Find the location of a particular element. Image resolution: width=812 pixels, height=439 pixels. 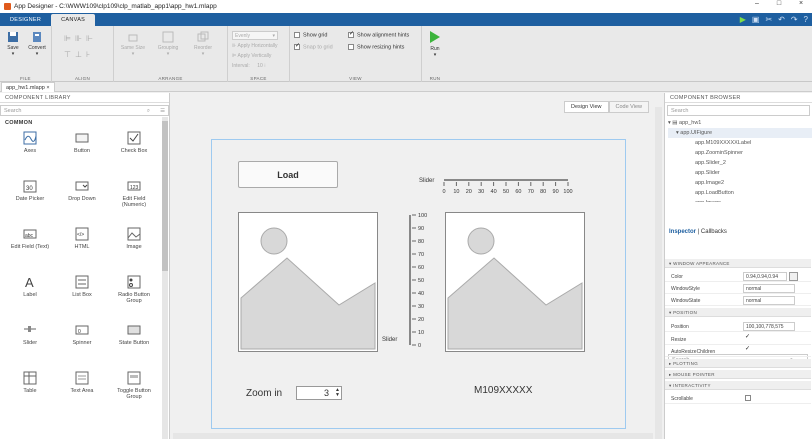

component-toggle-group: Toggle Button Group is located at coordinates (134, 385).